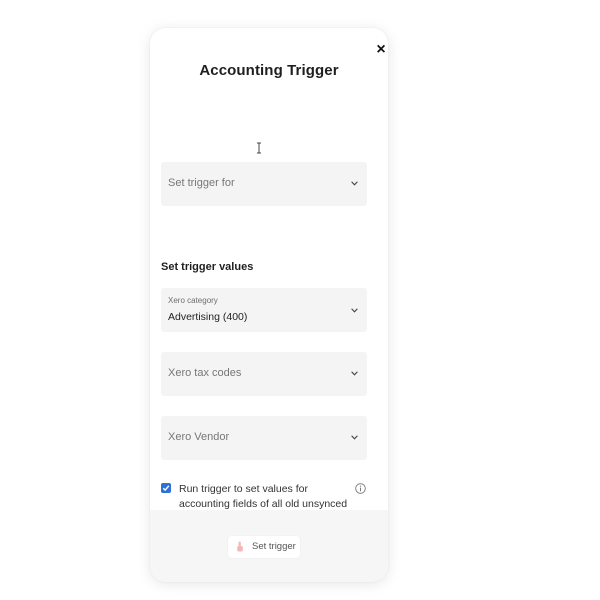  What do you see at coordinates (274, 546) in the screenshot?
I see `set-trigger-label: Set trigger` at bounding box center [274, 546].